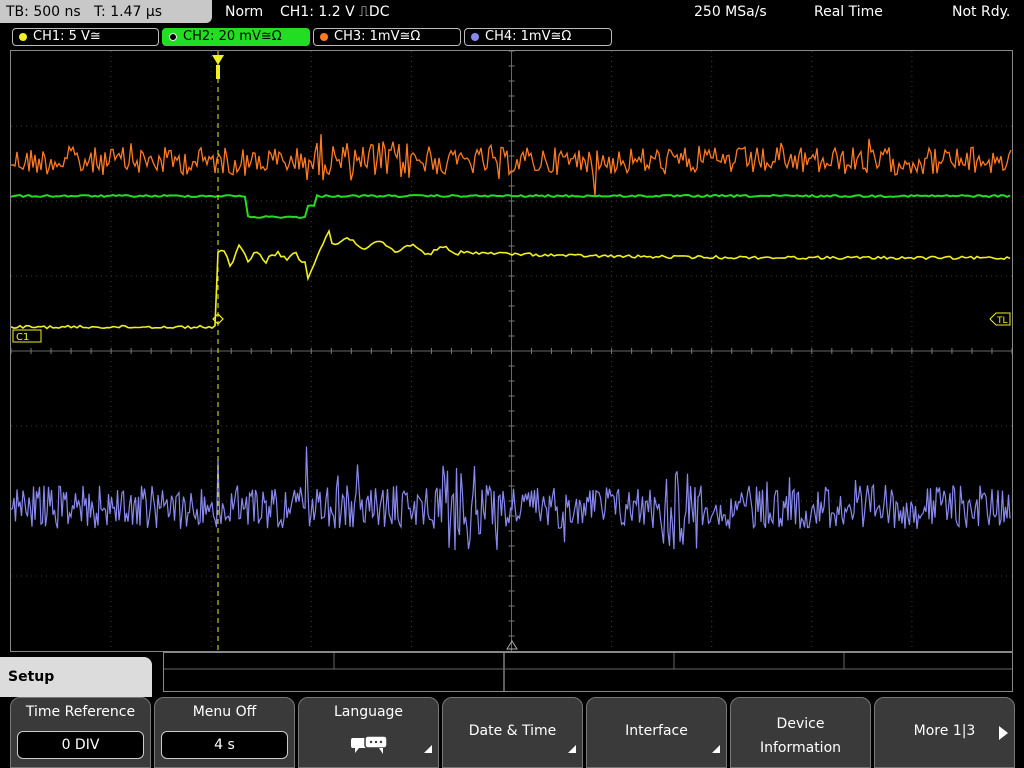  I want to click on device-info-label-line2: Information, so click(800, 748).